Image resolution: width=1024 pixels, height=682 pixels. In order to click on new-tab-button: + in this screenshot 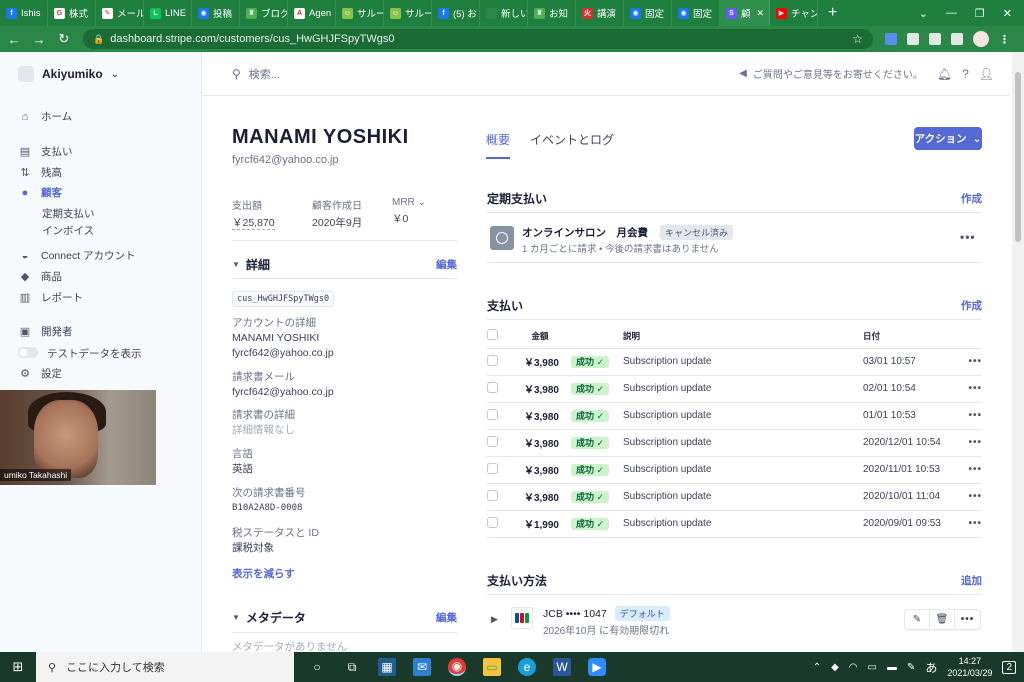, I will do `click(832, 13)`.